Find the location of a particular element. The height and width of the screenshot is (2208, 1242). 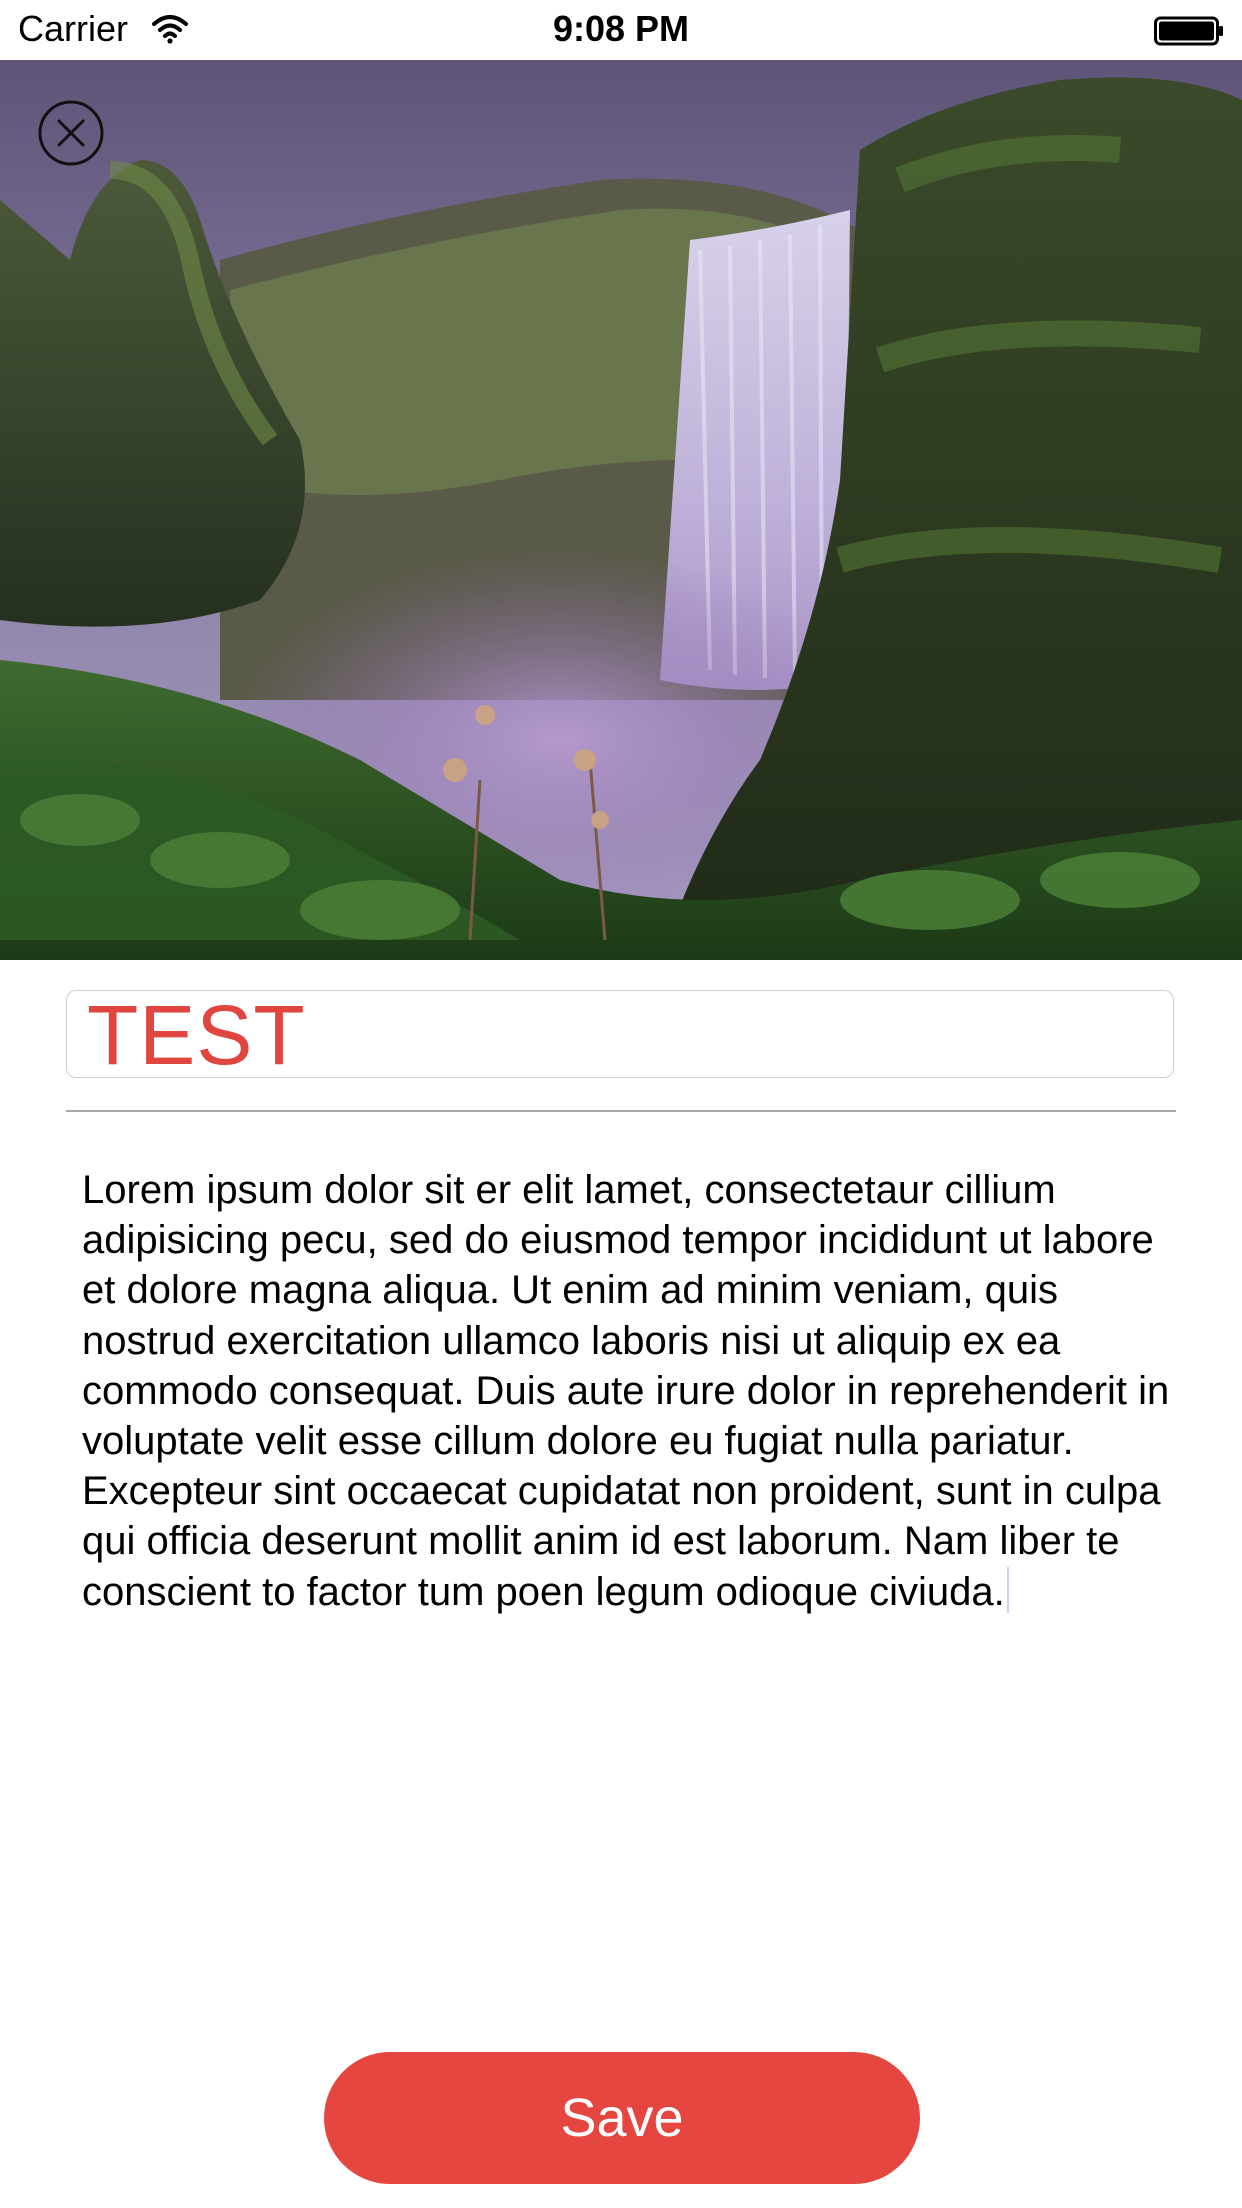

status-bar: Carrier 9:08 PM is located at coordinates (621, 30).